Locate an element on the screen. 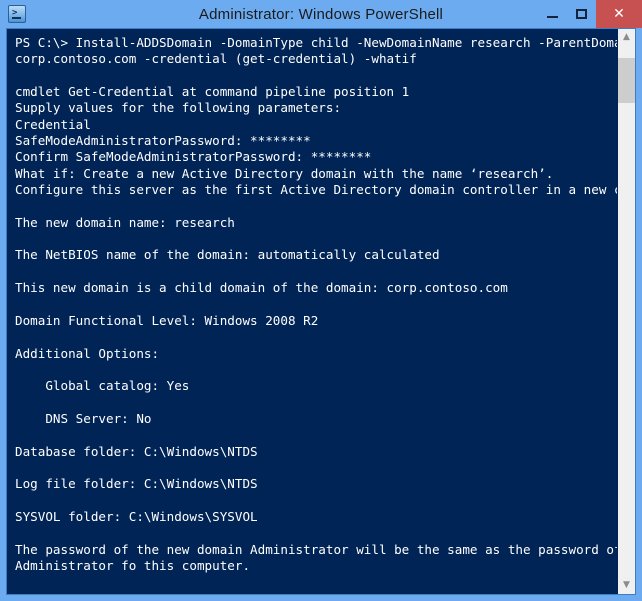 This screenshot has width=642, height=601. scroll-up-button: ▲ is located at coordinates (626, 37).